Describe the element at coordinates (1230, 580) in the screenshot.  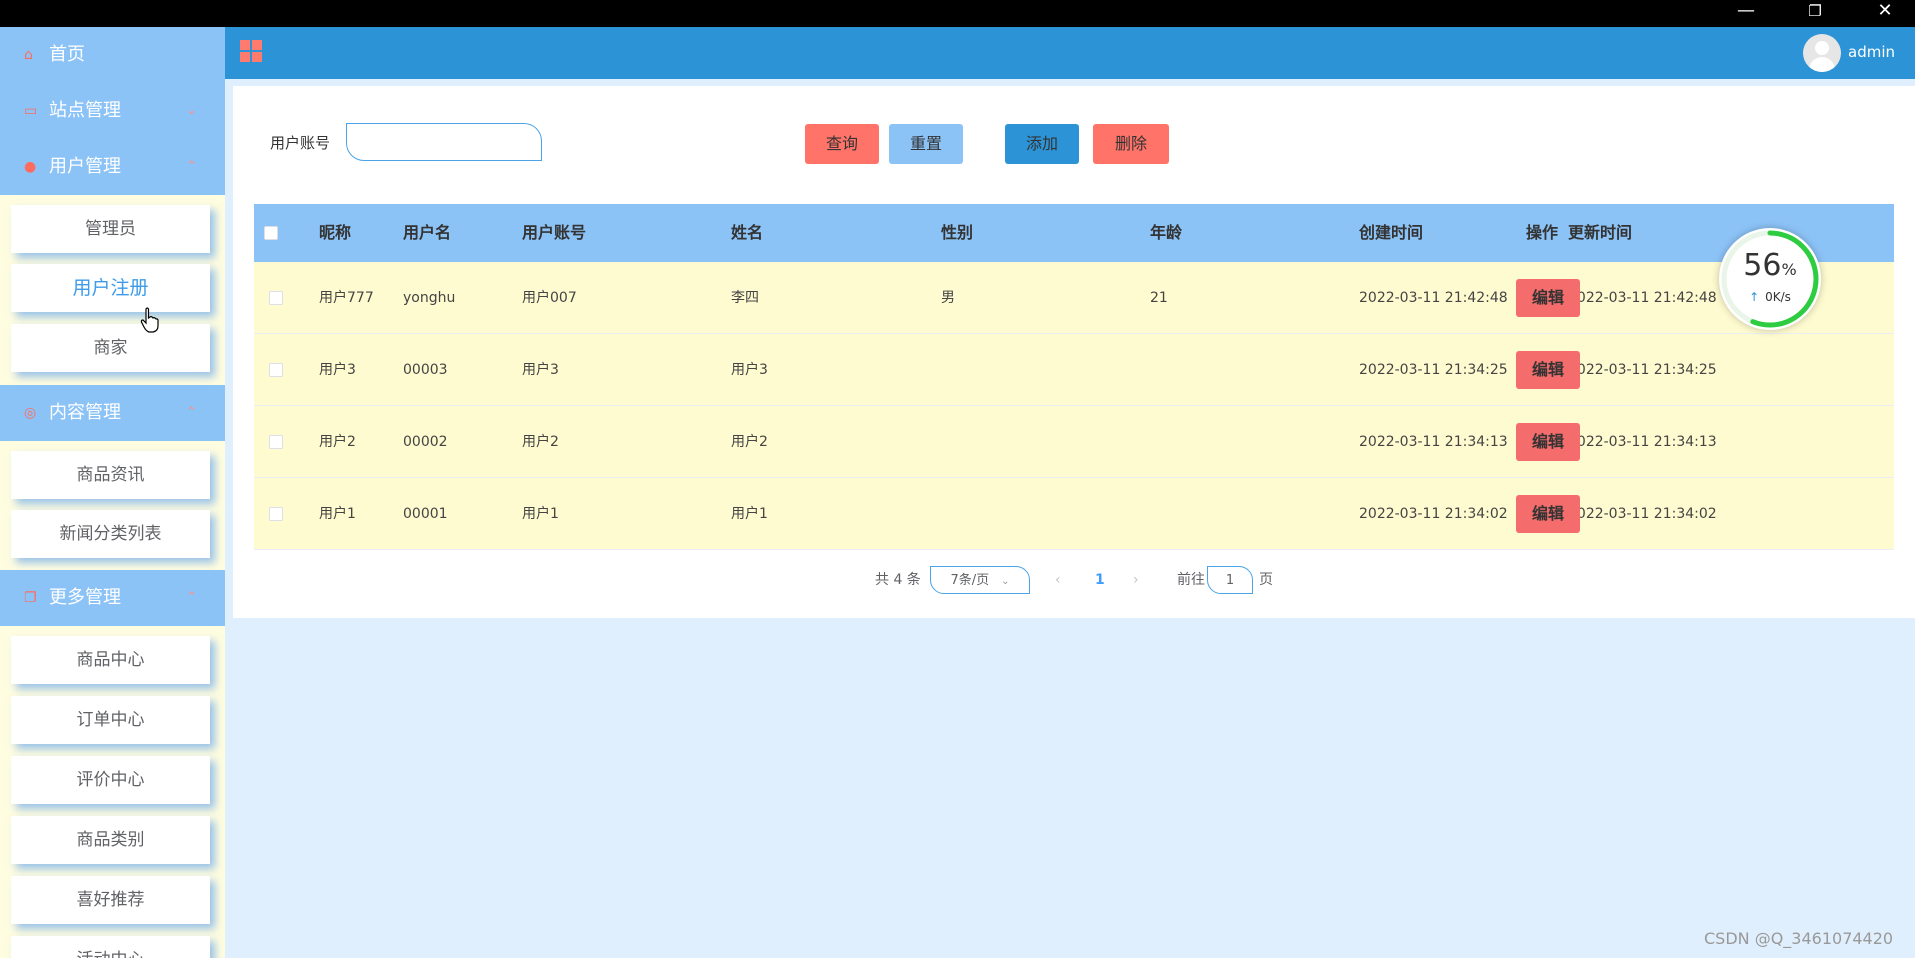
I see `goto-page-input: 1` at that location.